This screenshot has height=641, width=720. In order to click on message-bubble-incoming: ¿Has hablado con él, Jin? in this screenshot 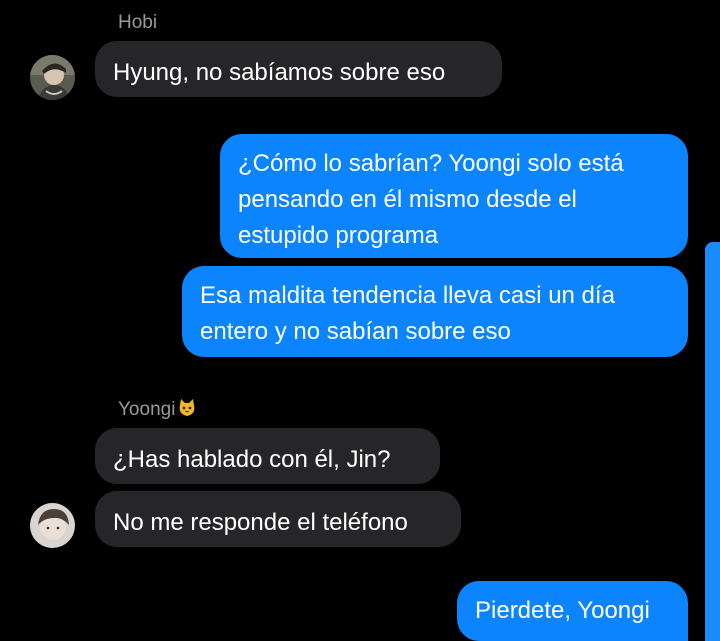, I will do `click(267, 456)`.